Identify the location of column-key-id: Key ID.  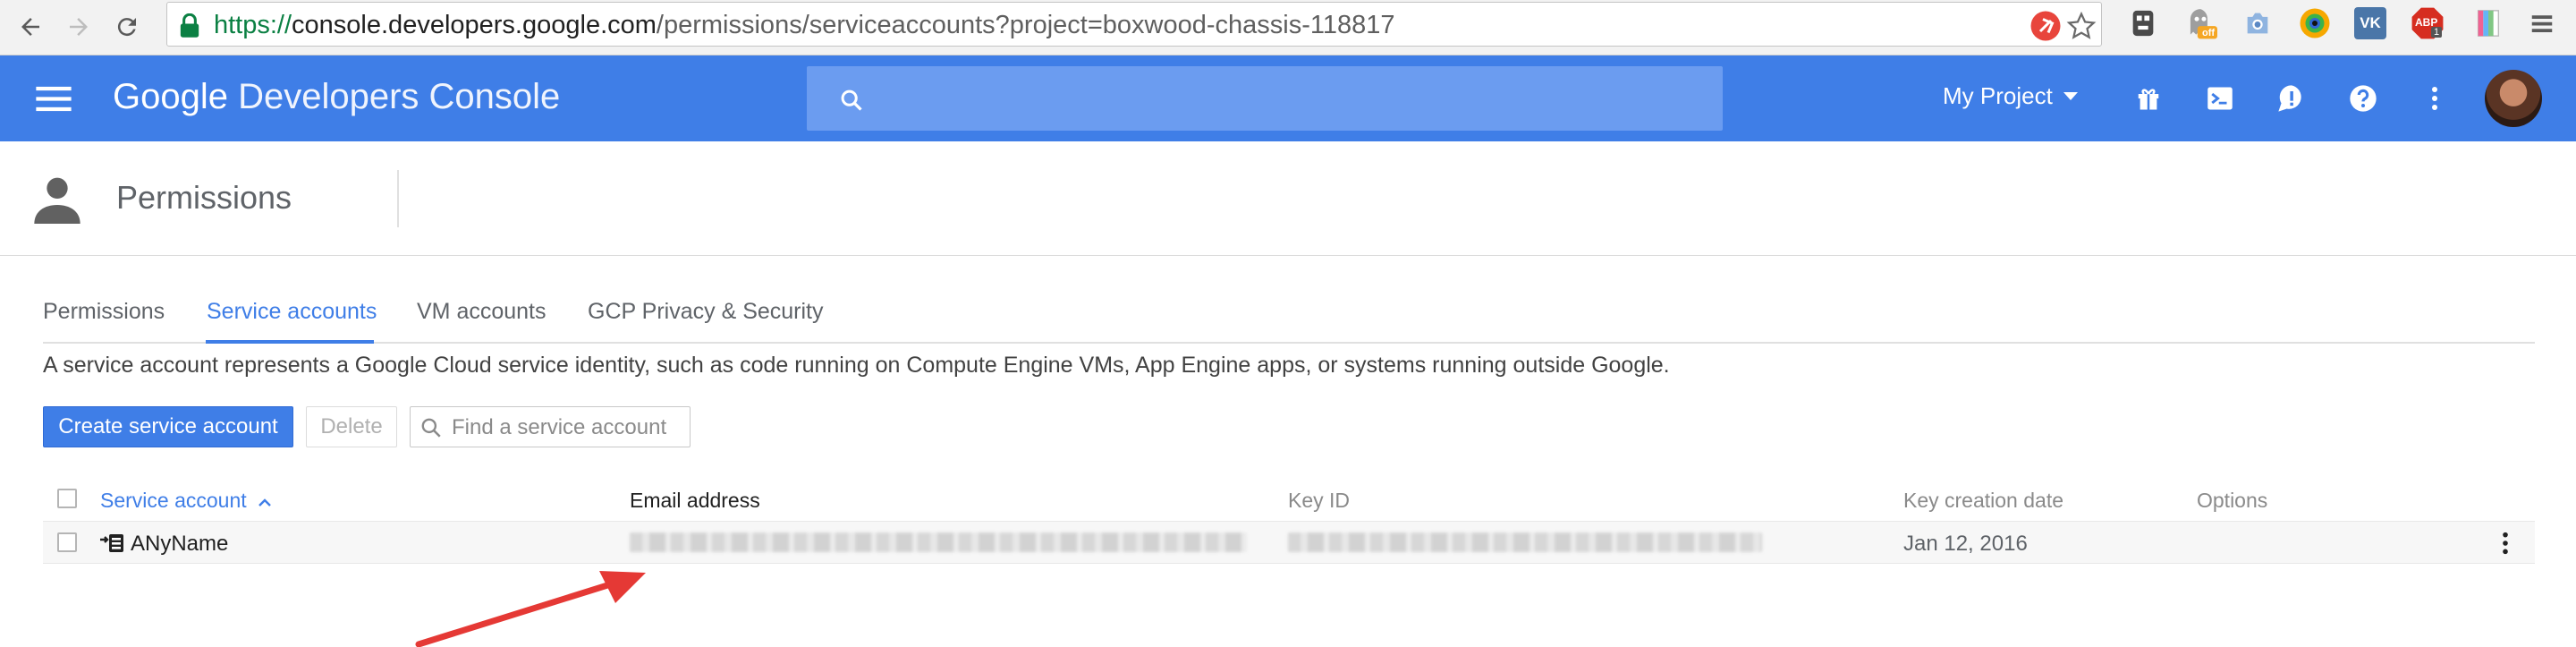
(1319, 501).